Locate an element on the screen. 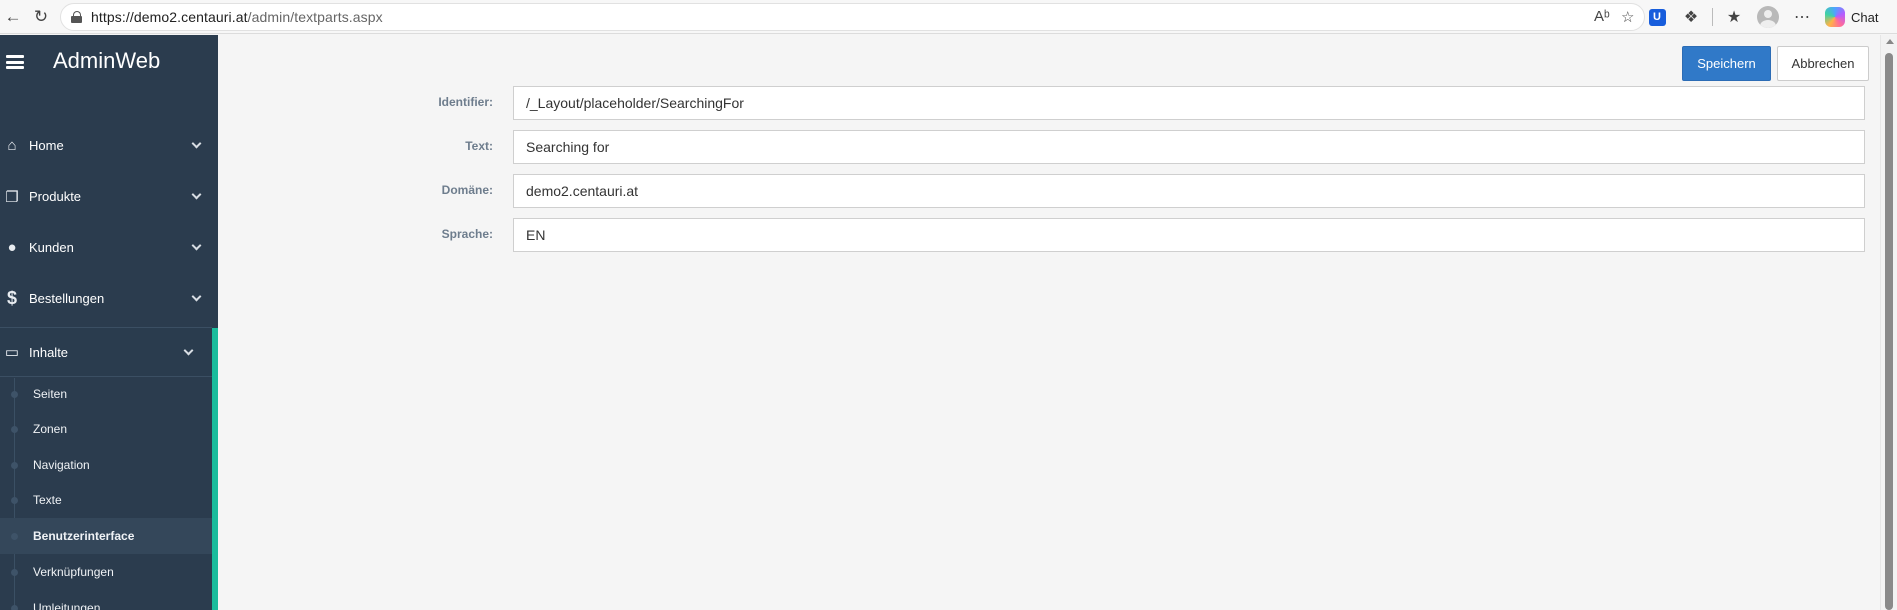  submenu-label: Seiten is located at coordinates (50, 394).